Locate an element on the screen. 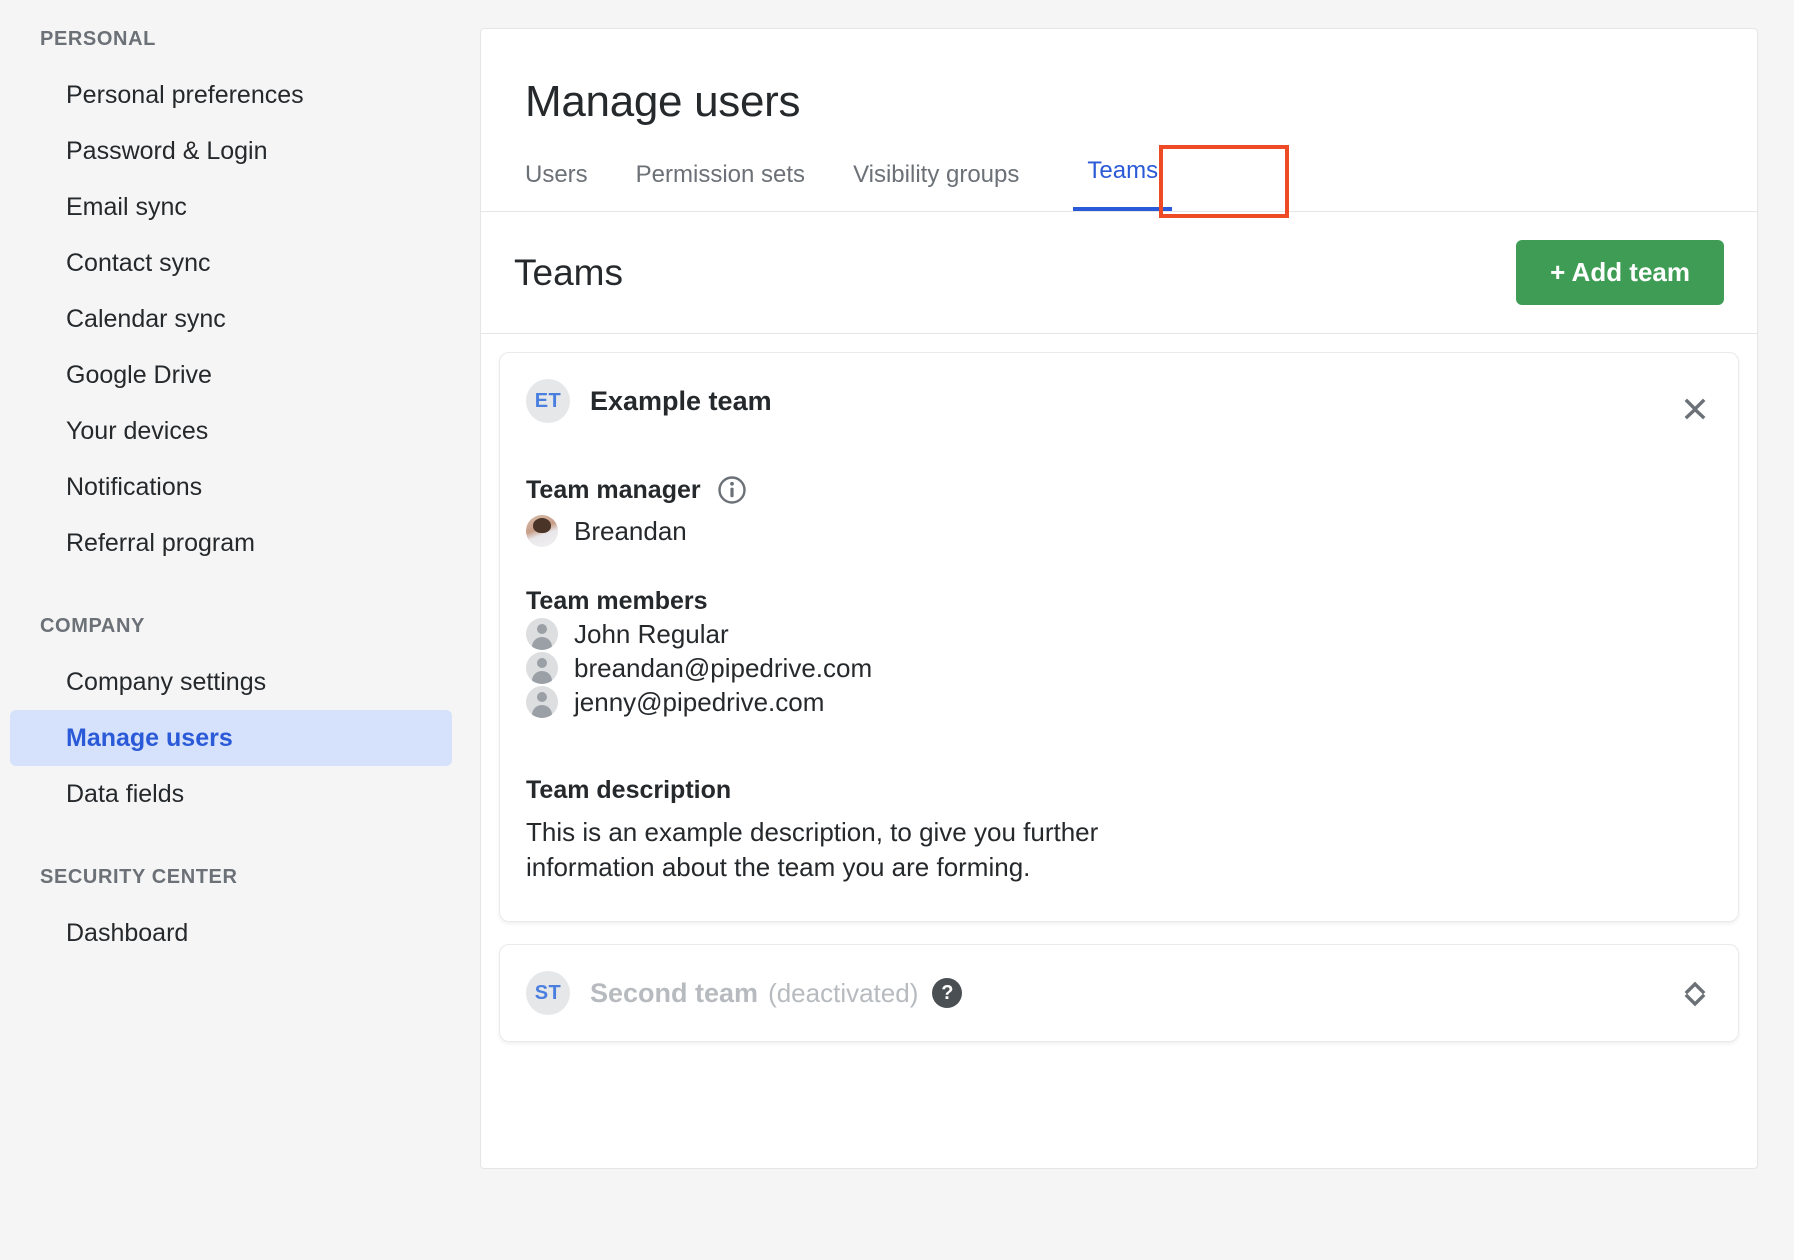  page-title: Manage users is located at coordinates (663, 101).